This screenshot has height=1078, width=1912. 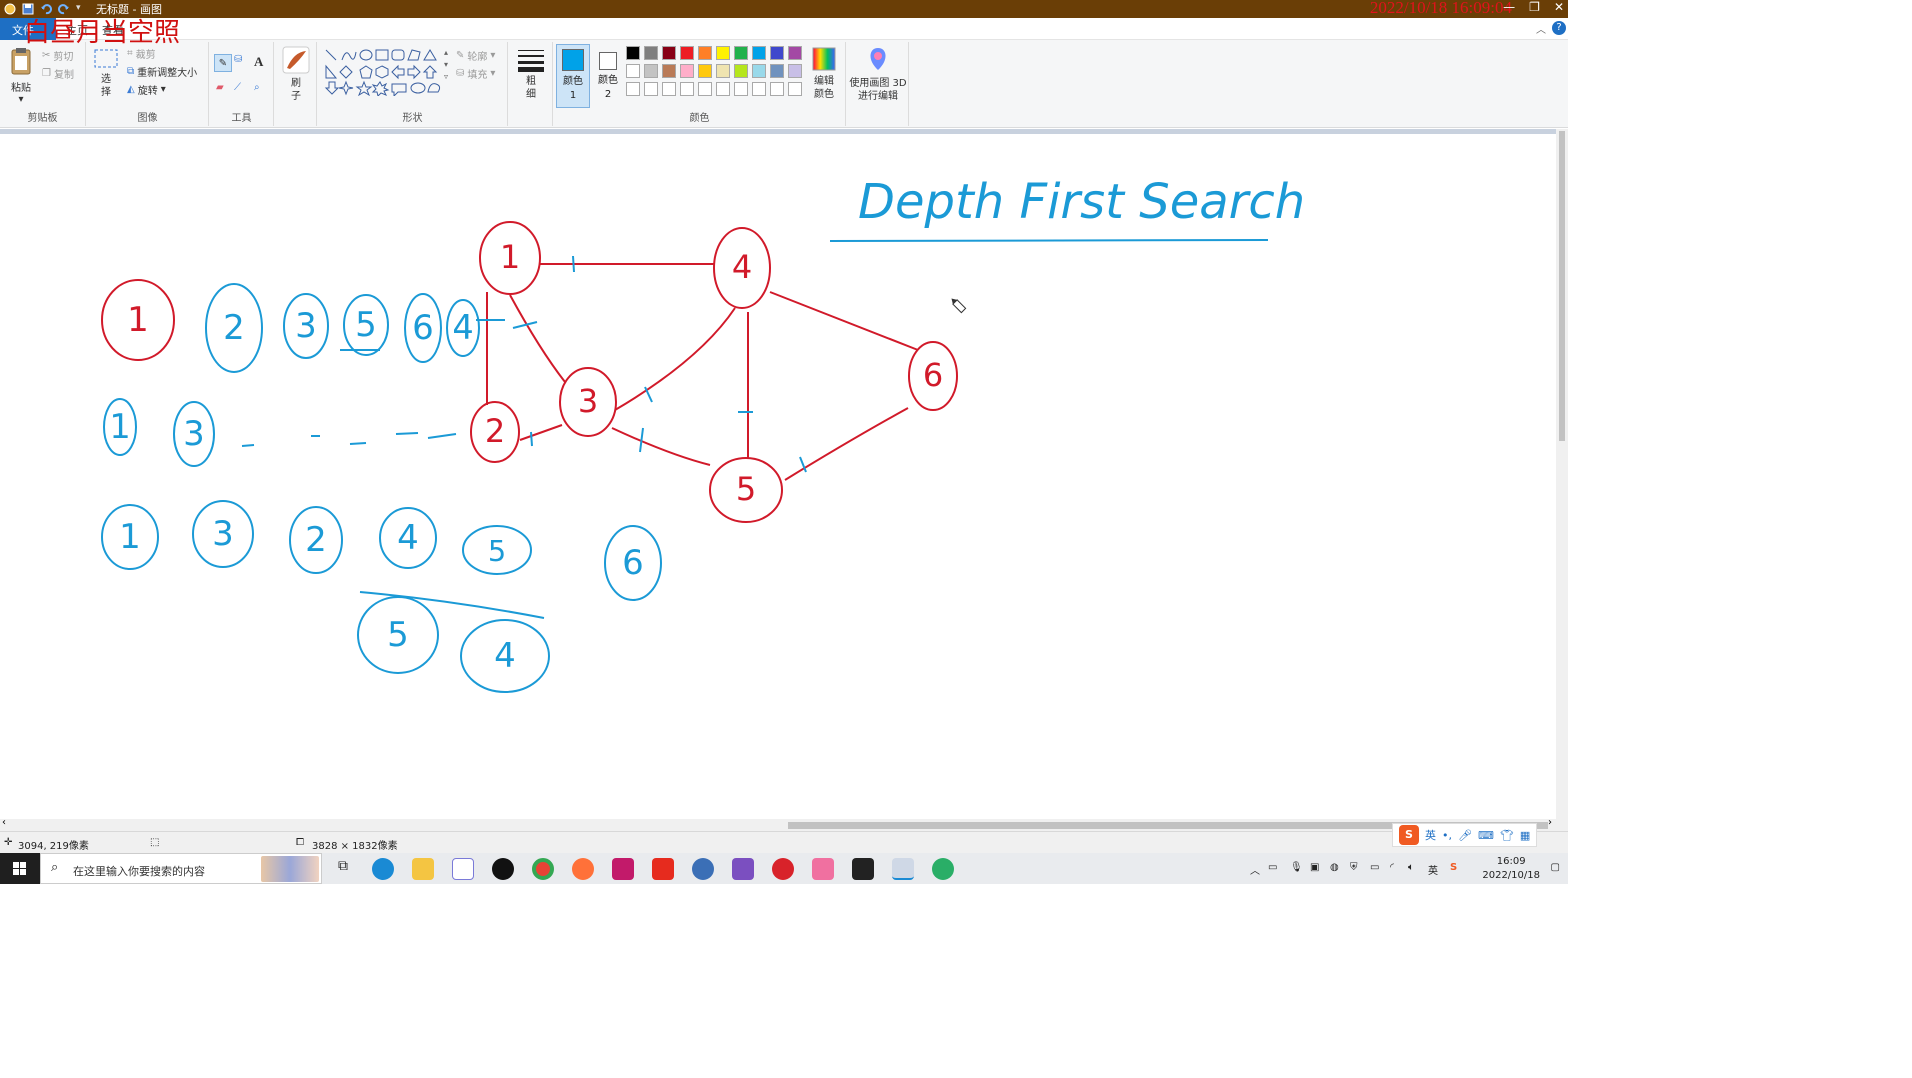 What do you see at coordinates (181, 868) in the screenshot?
I see `taskbar-search: ⌕ 在这里输入你要搜索的内容` at bounding box center [181, 868].